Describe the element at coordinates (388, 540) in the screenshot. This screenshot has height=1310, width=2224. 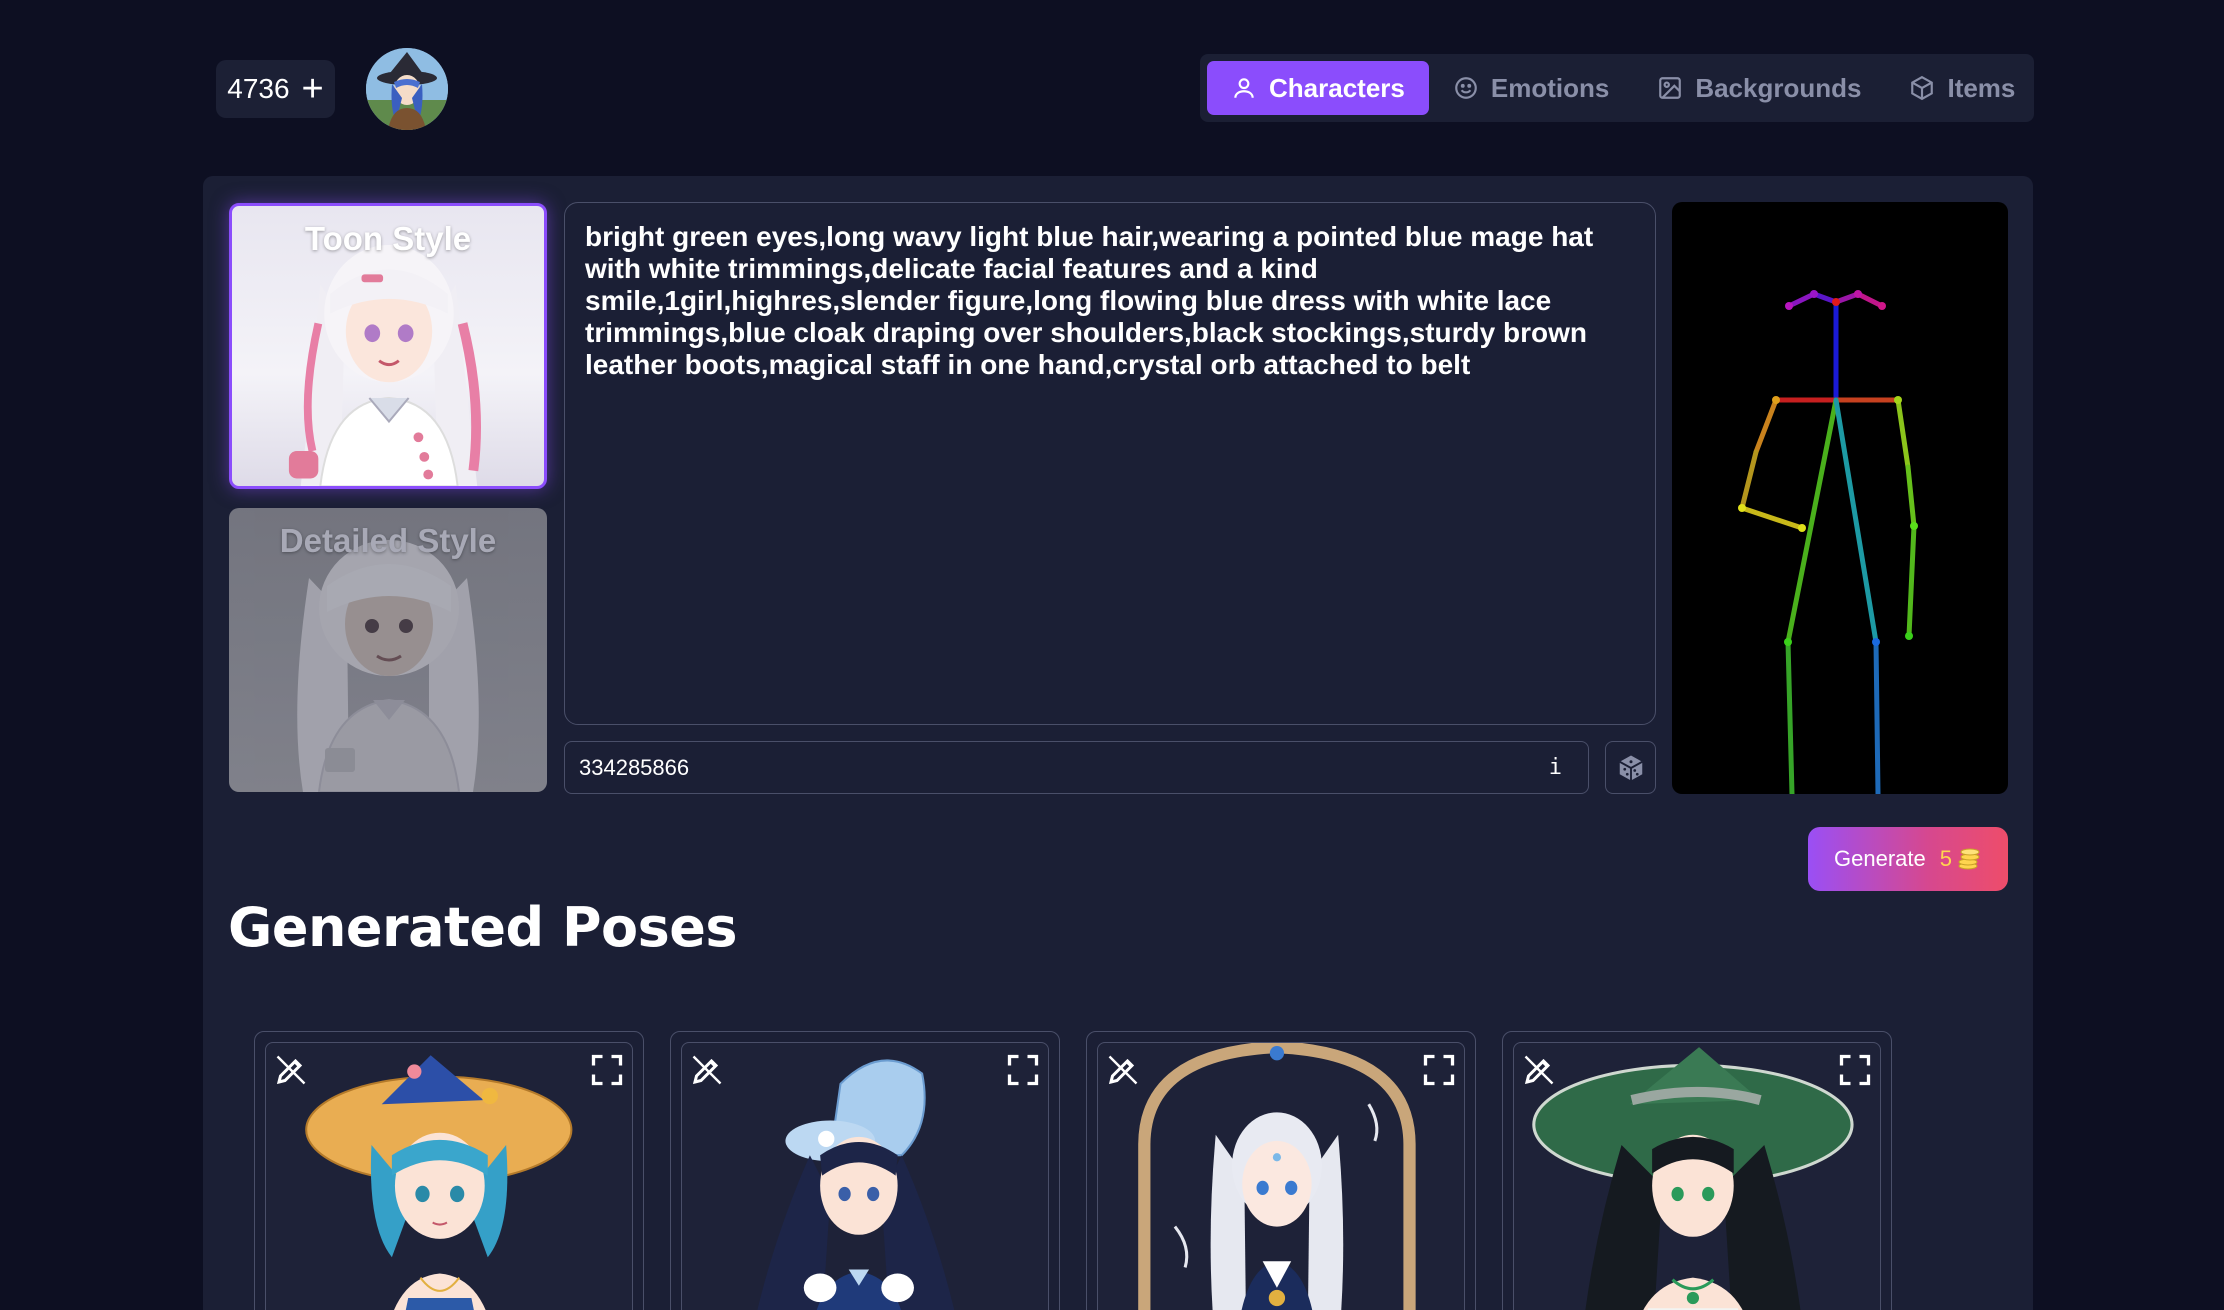
I see `style-label: Detailed Style` at that location.